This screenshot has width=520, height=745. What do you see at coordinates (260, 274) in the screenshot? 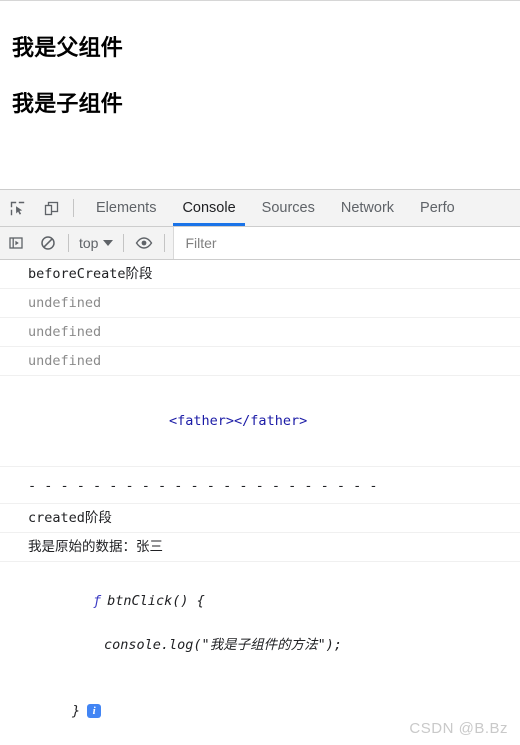
I see `console-row: beforeCreate阶段` at bounding box center [260, 274].